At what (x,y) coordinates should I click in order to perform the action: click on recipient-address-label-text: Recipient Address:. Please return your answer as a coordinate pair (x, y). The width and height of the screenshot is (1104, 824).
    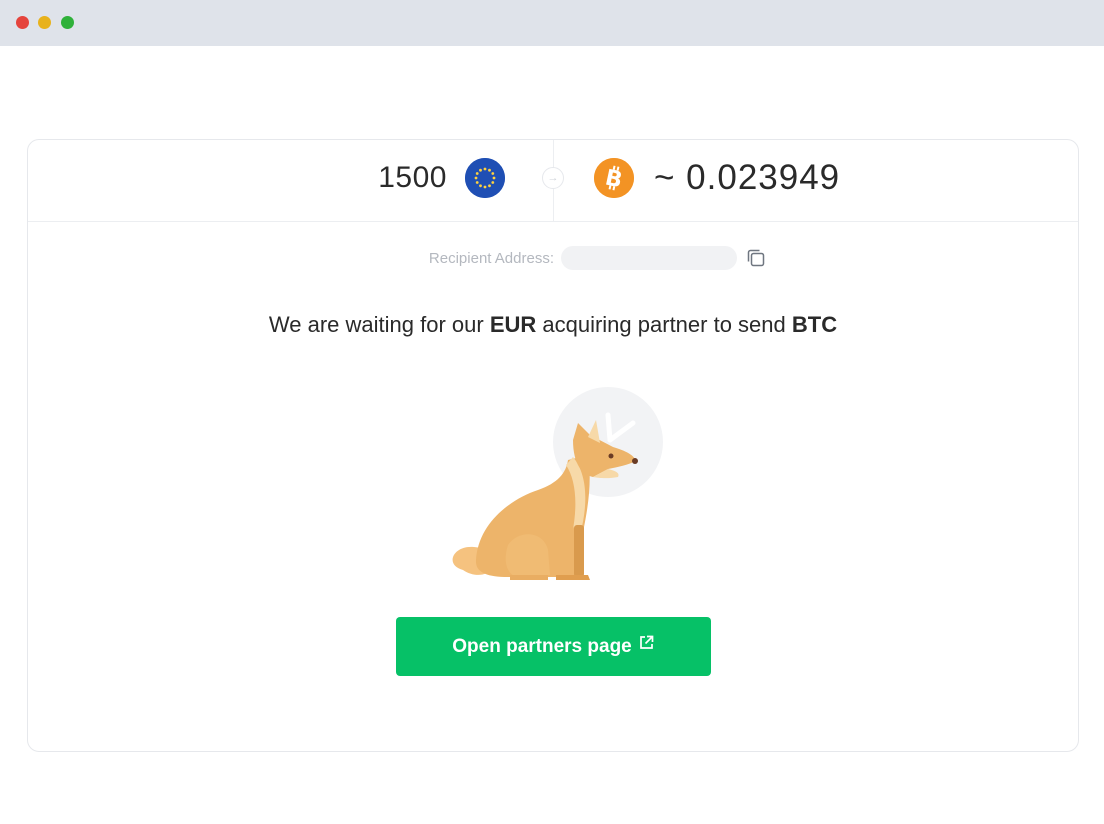
    Looking at the image, I should click on (491, 258).